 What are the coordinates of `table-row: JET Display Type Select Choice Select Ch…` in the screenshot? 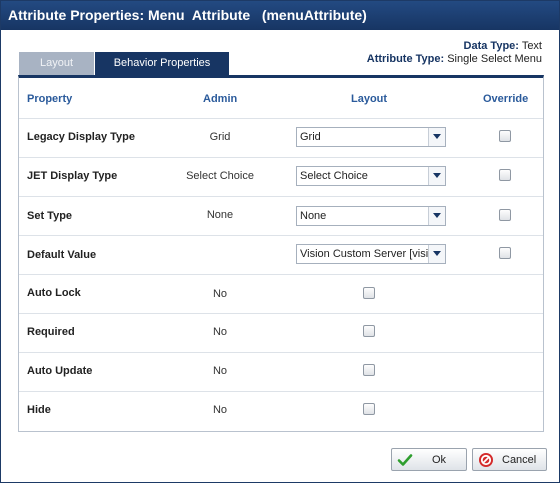 It's located at (281, 177).